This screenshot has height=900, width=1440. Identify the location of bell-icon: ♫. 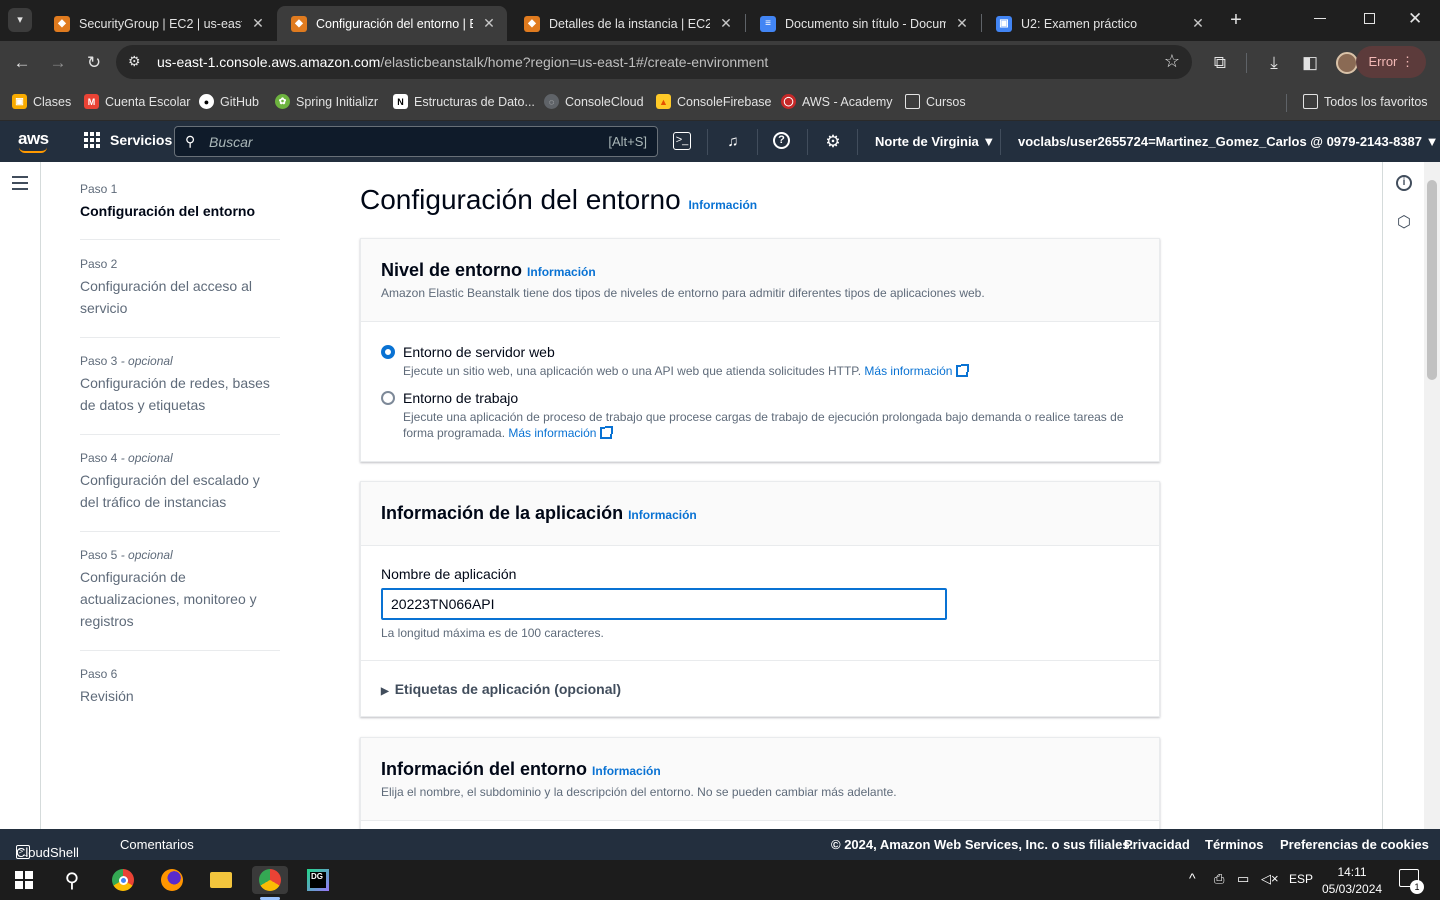
(733, 142).